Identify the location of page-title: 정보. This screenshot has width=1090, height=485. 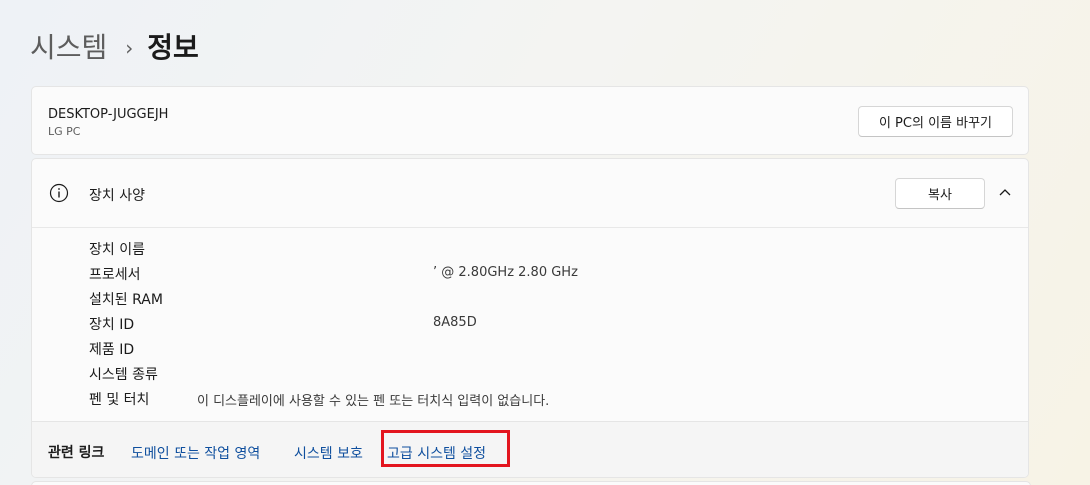
(173, 47).